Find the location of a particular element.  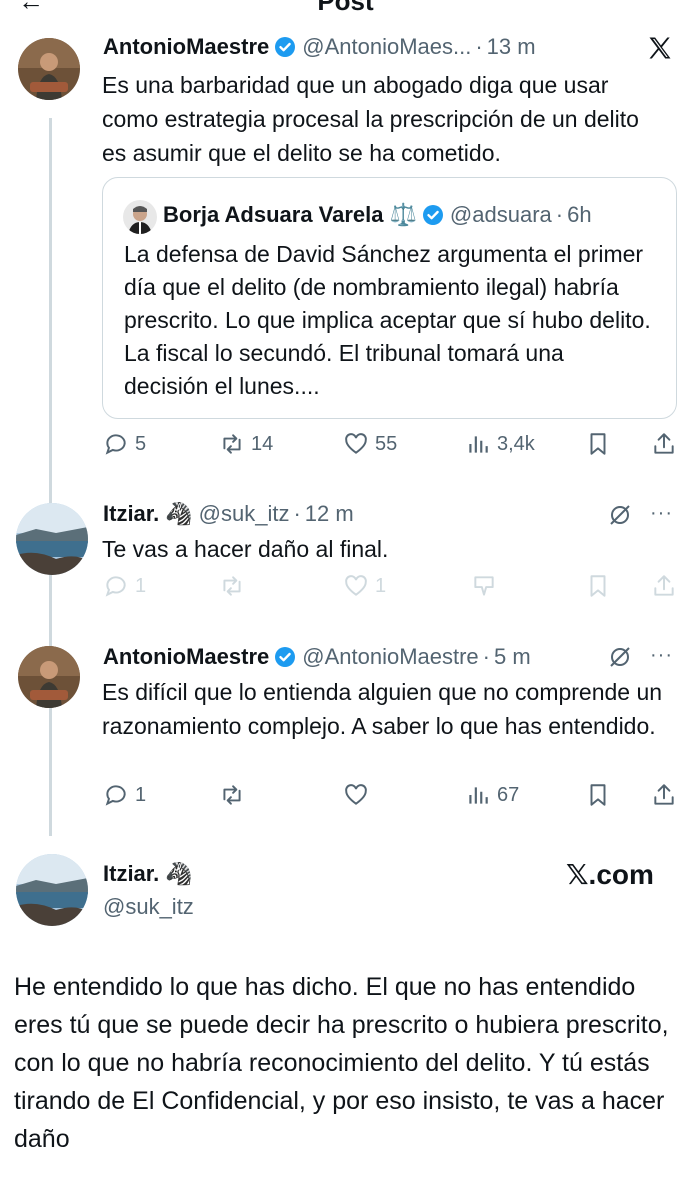

quote-header: Borja Adsuara Varela ⚖️ @adsuara · 6h is located at coordinates (377, 215).